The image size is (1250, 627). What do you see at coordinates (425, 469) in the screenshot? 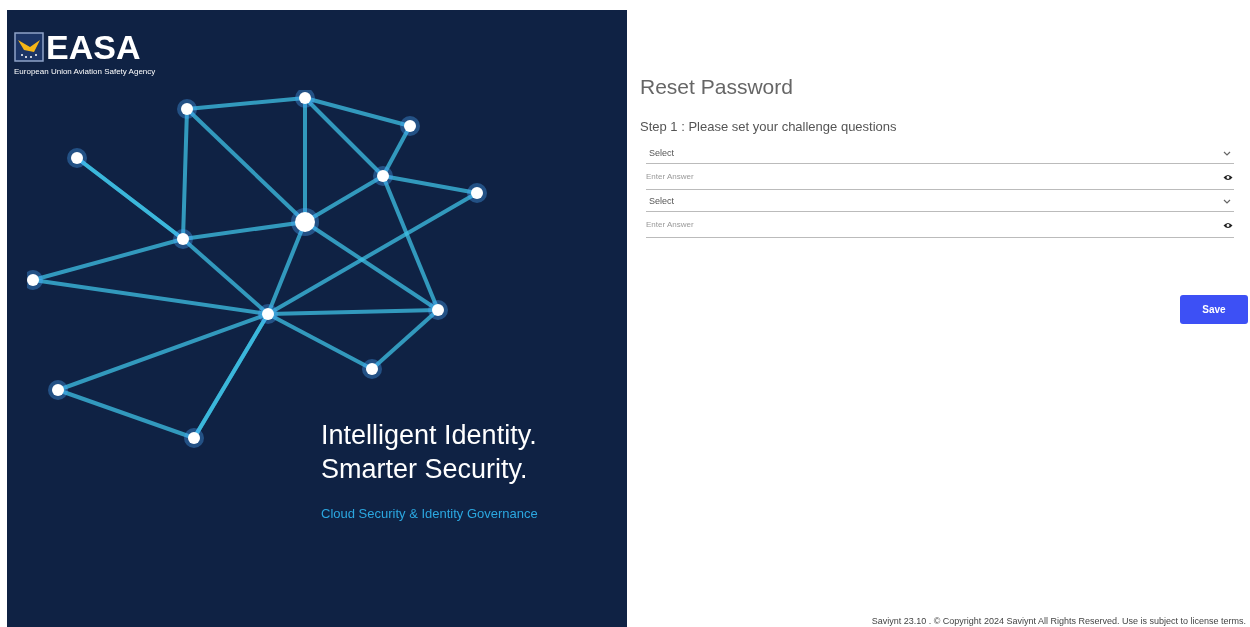
I see `headline: Smarter Security.` at bounding box center [425, 469].